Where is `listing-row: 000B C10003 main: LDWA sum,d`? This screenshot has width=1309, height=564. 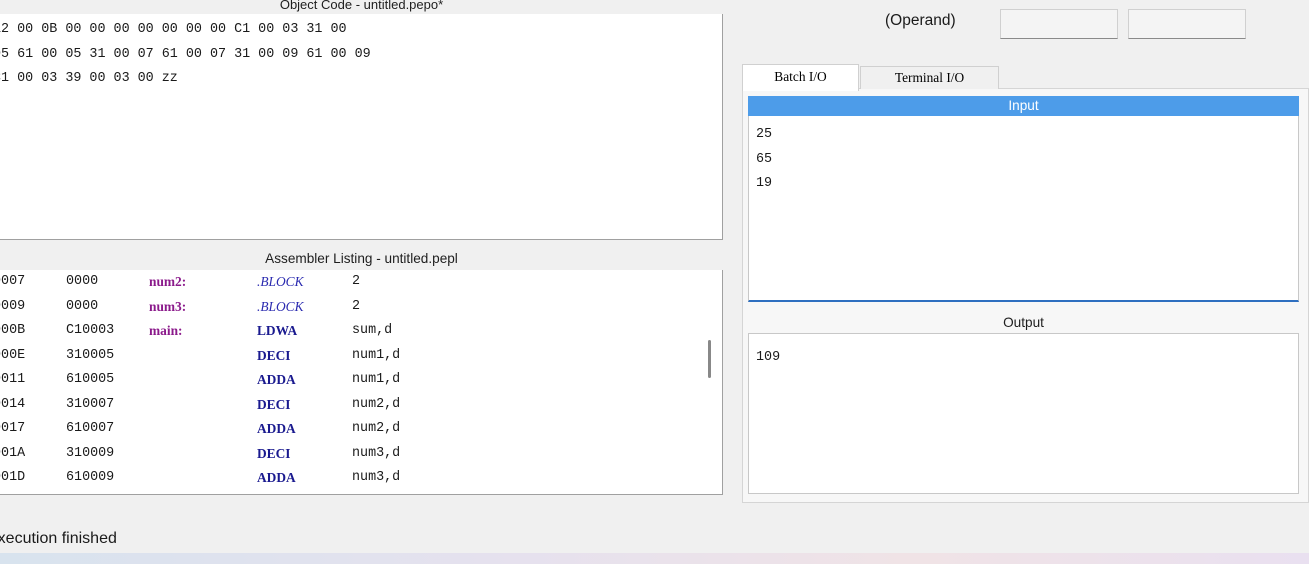 listing-row: 000B C10003 main: LDWA sum,d is located at coordinates (361, 331).